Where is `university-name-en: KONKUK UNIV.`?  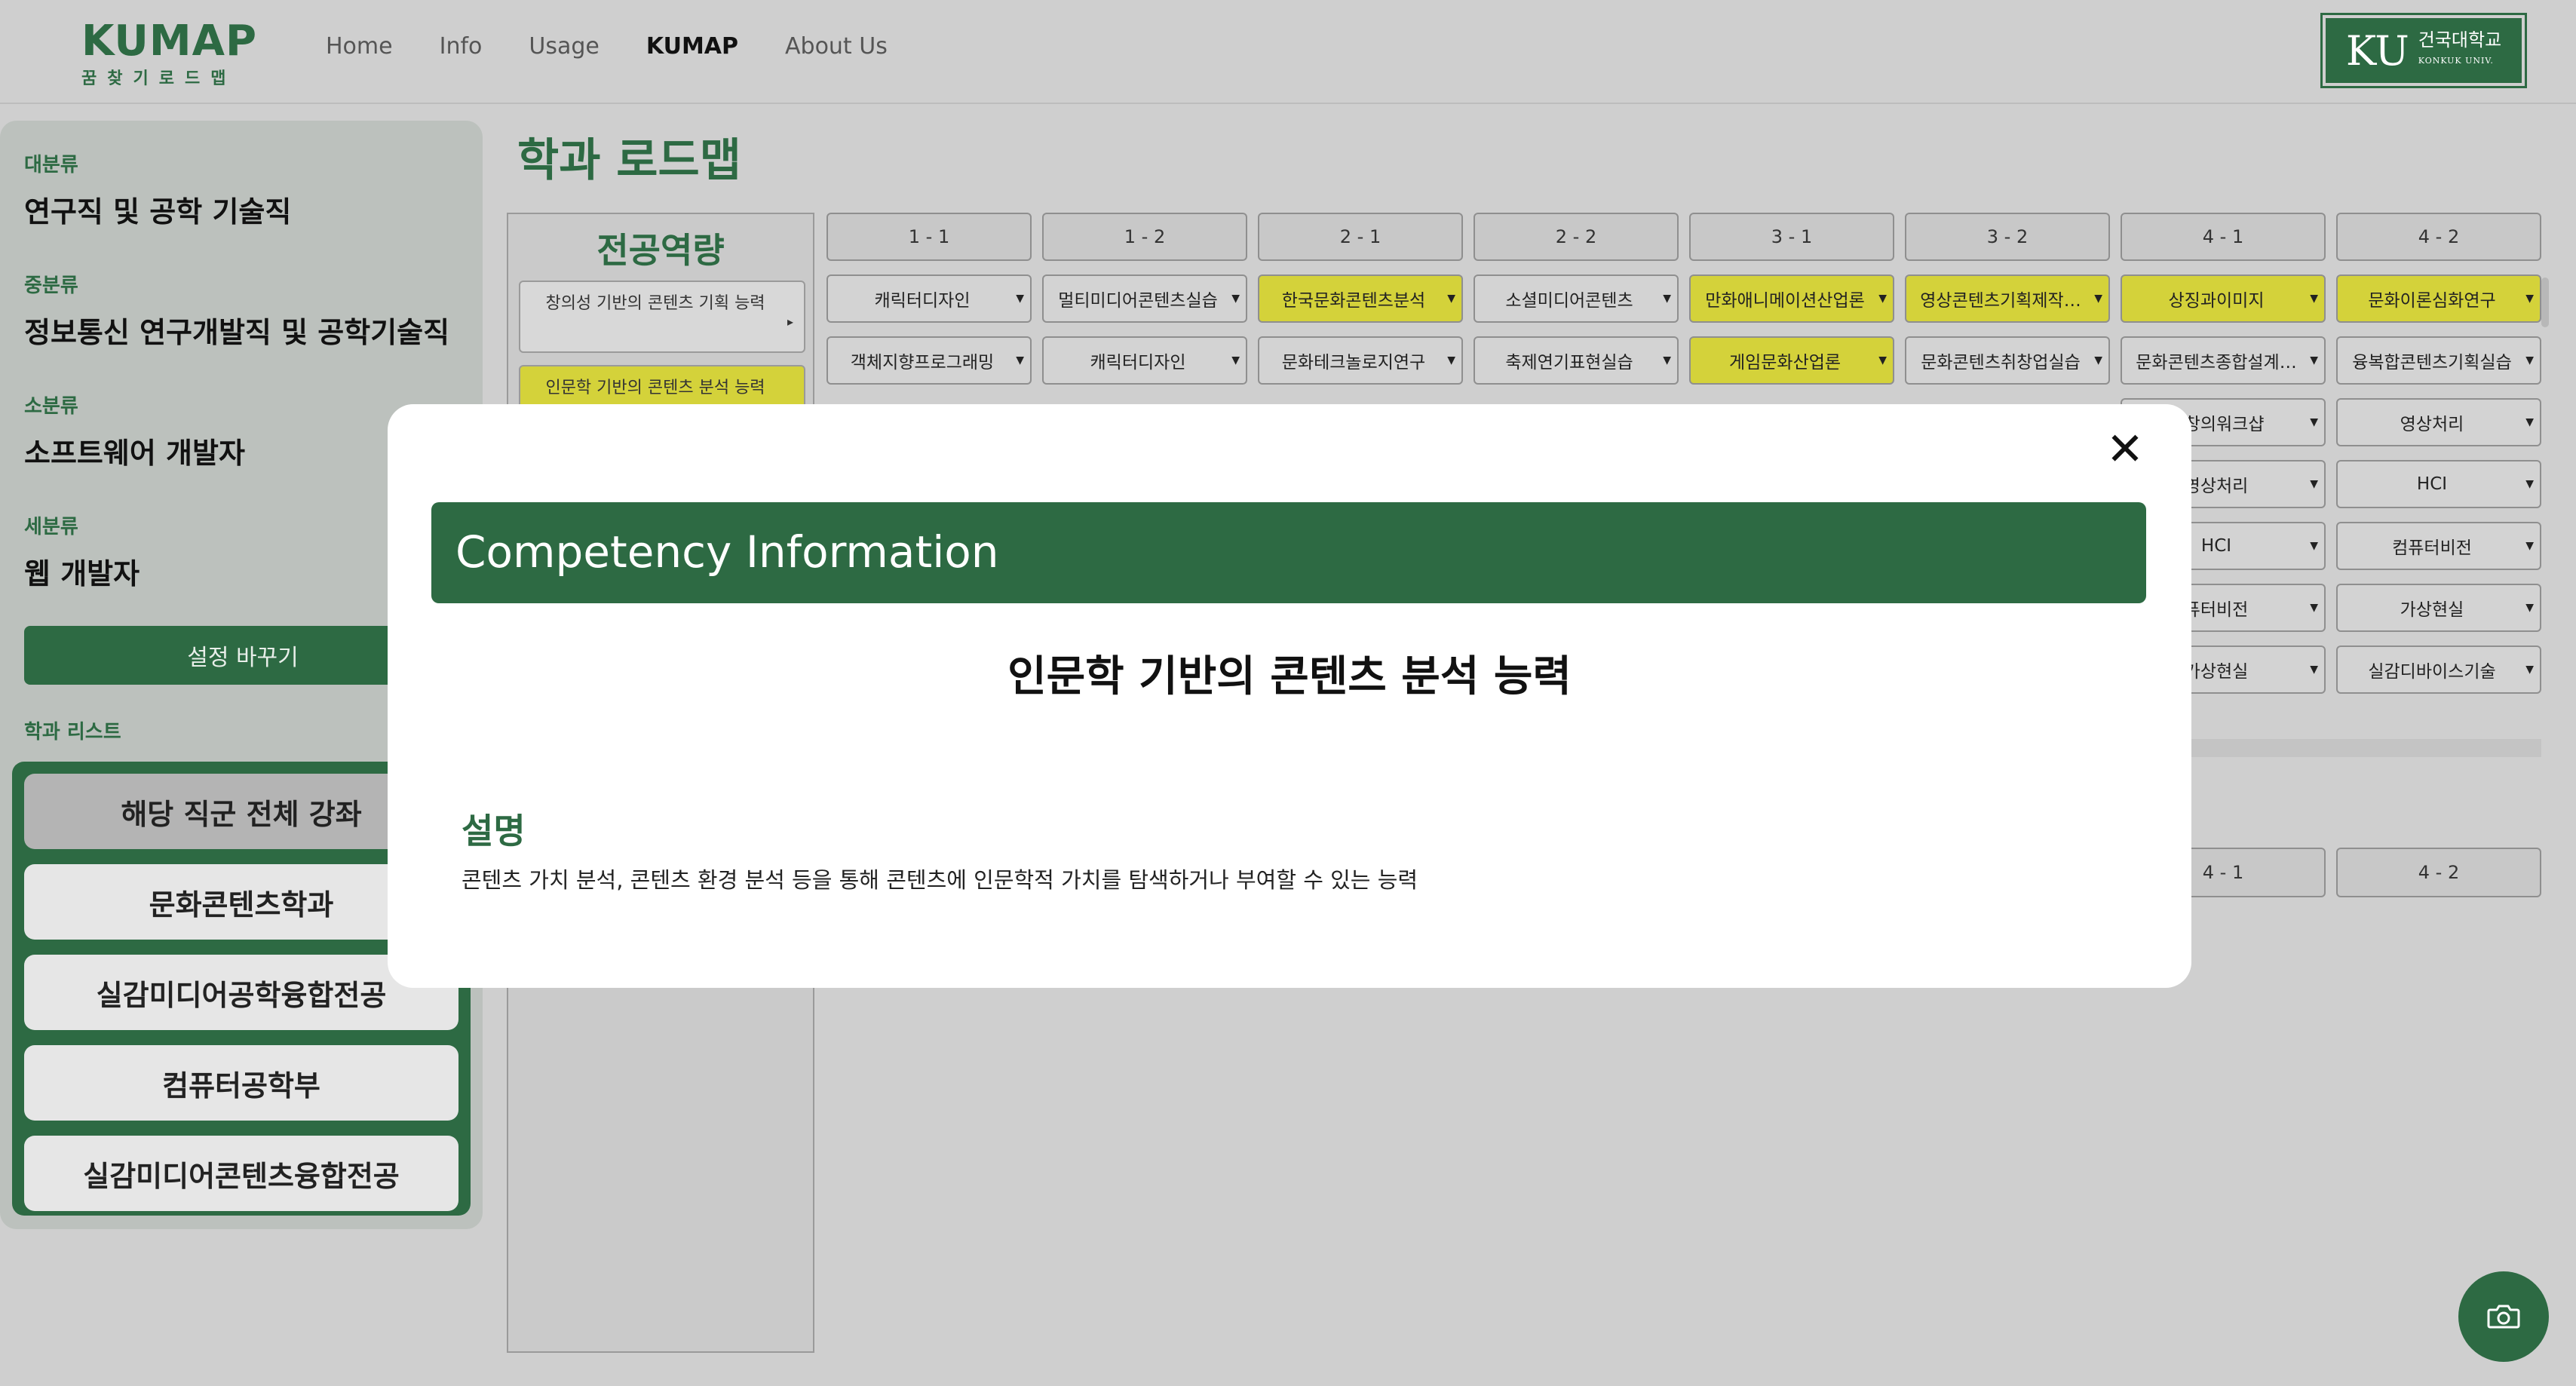 university-name-en: KONKUK UNIV. is located at coordinates (2456, 61).